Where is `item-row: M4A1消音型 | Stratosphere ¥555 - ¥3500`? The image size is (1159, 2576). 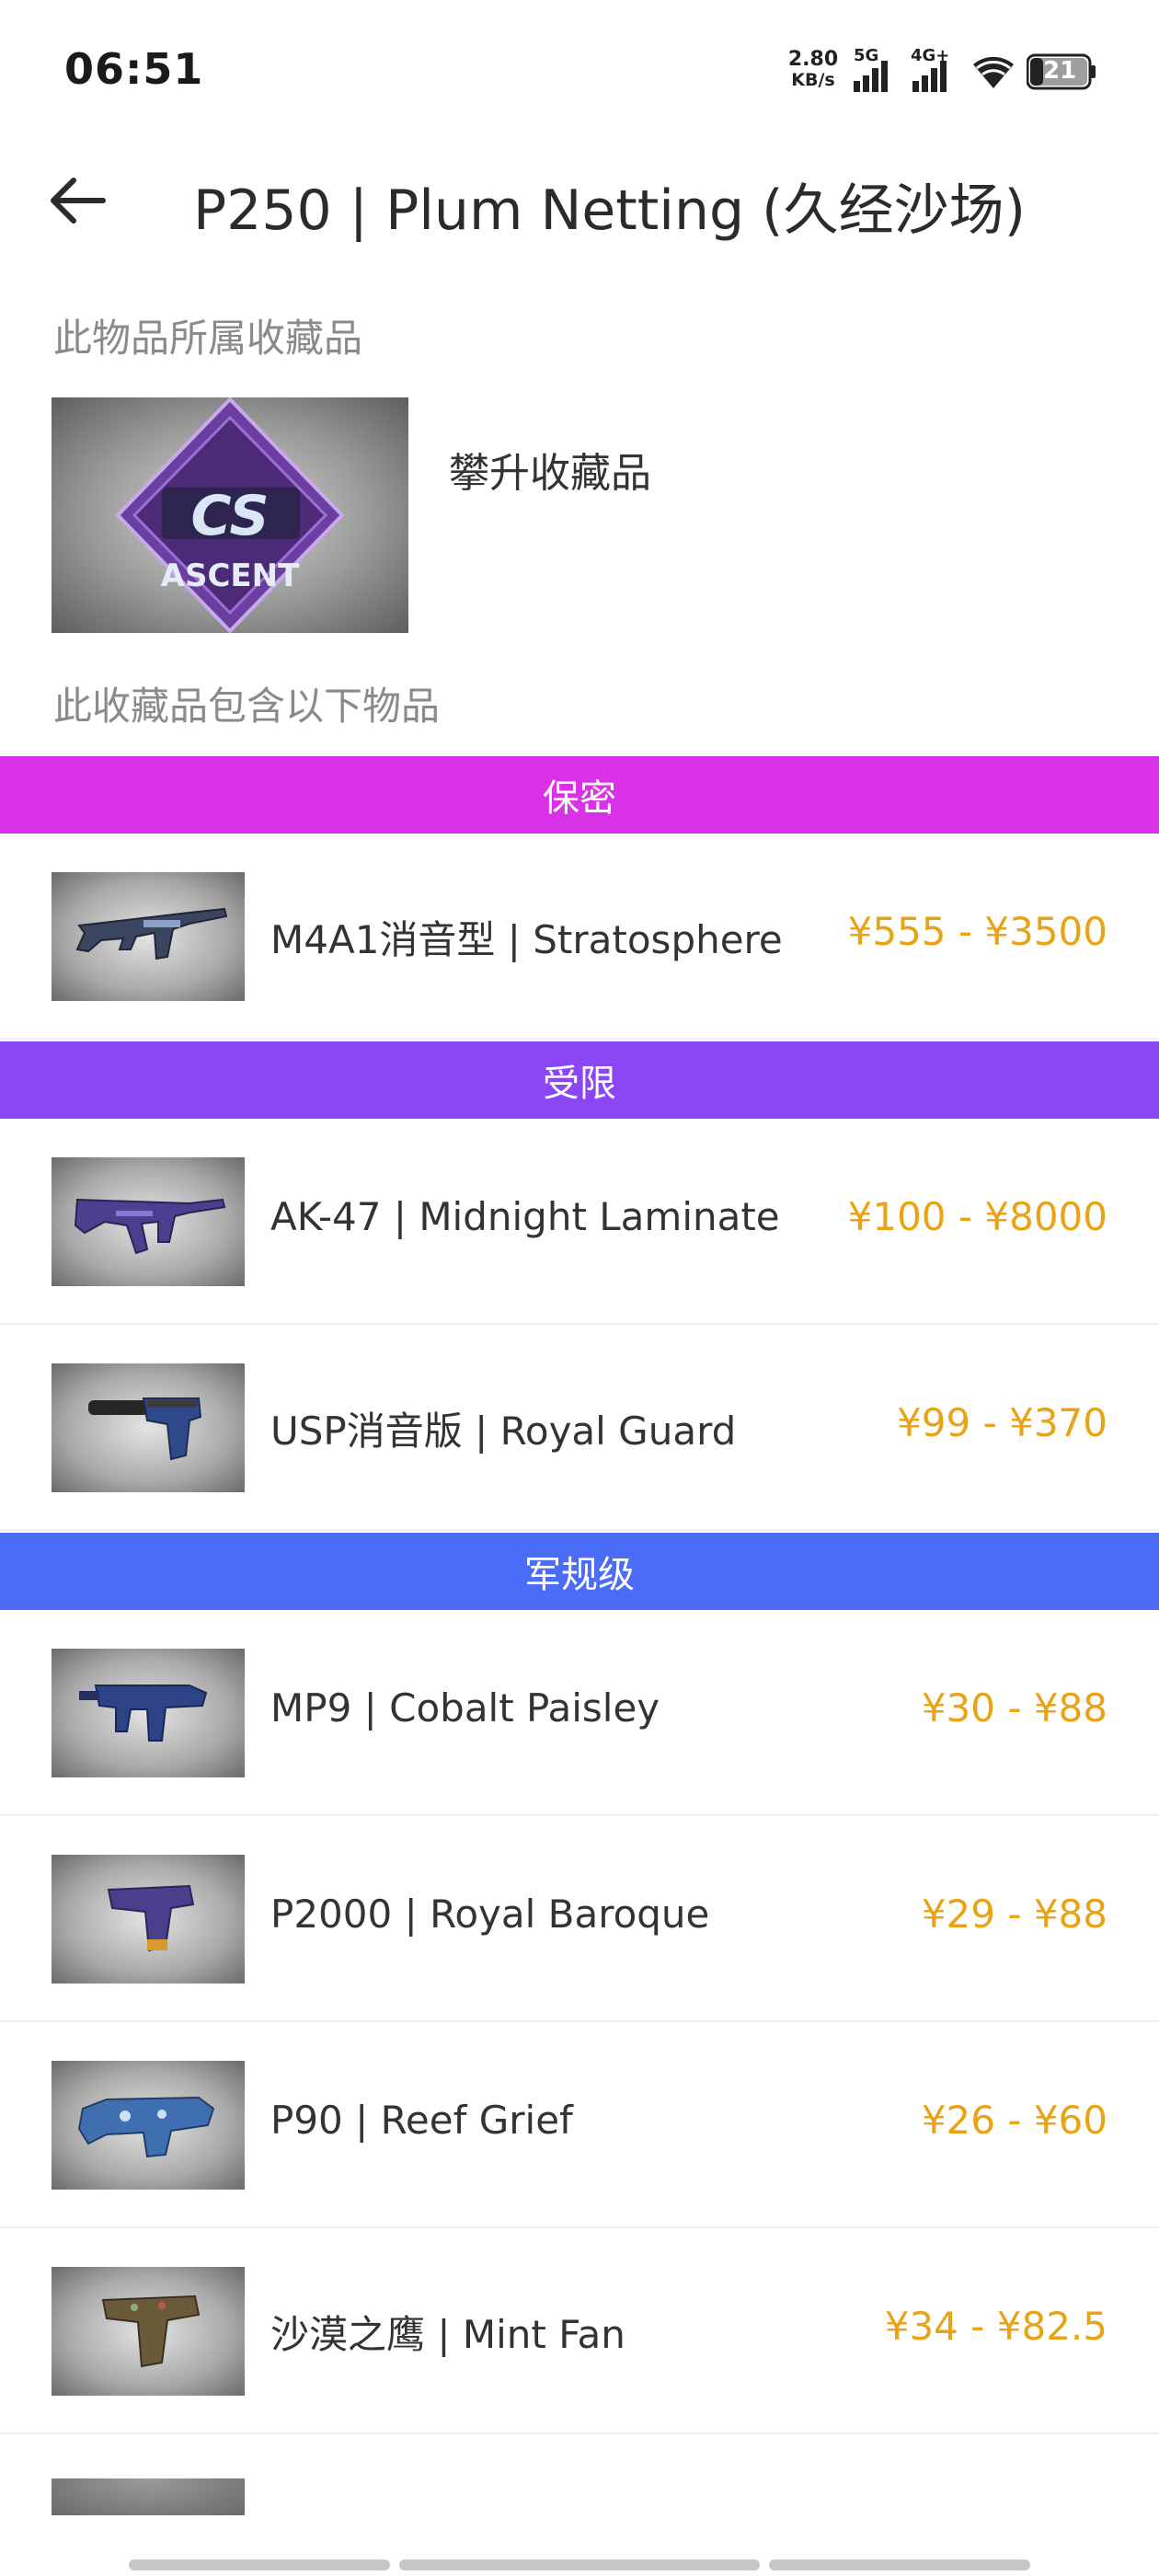
item-row: M4A1消音型 | Stratosphere ¥555 - ¥3500 is located at coordinates (579, 937).